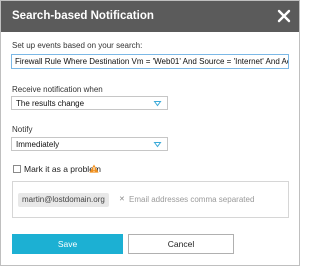  What do you see at coordinates (57, 89) in the screenshot?
I see `receive-label: Receive notification when` at bounding box center [57, 89].